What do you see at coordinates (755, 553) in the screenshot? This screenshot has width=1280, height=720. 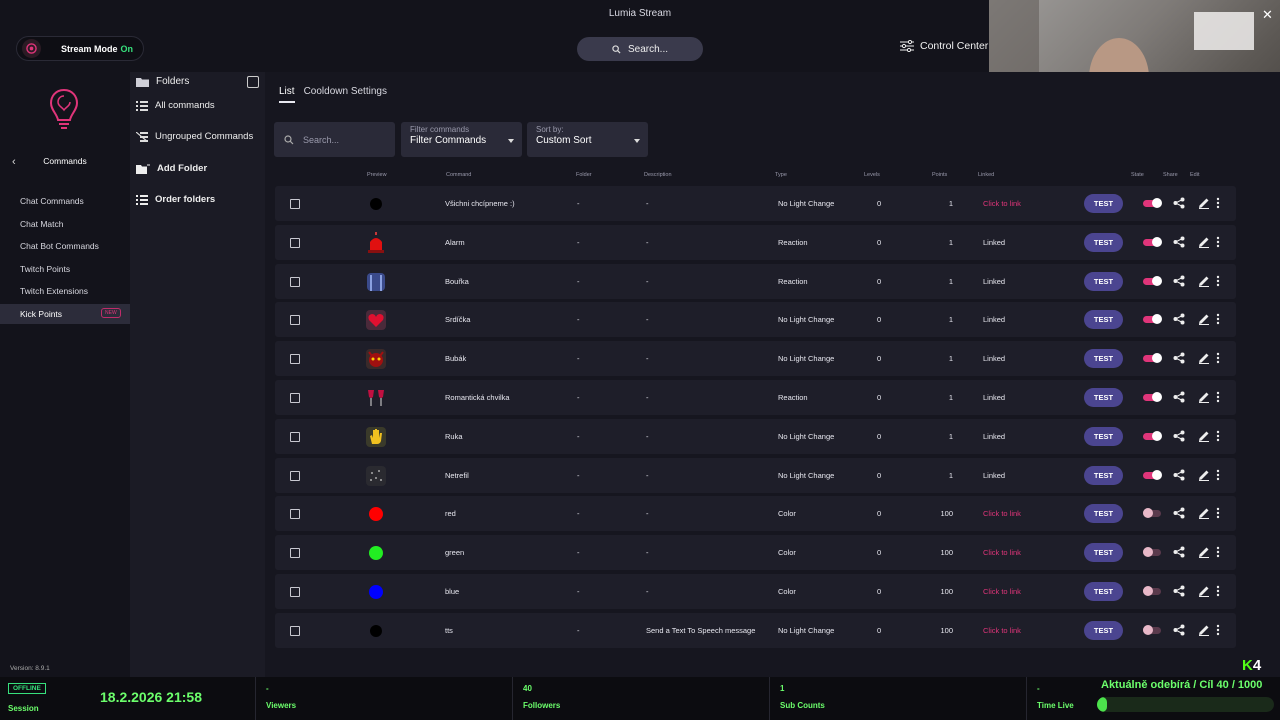 I see `table-row: green - - Color 0 100 Click to link TEST` at bounding box center [755, 553].